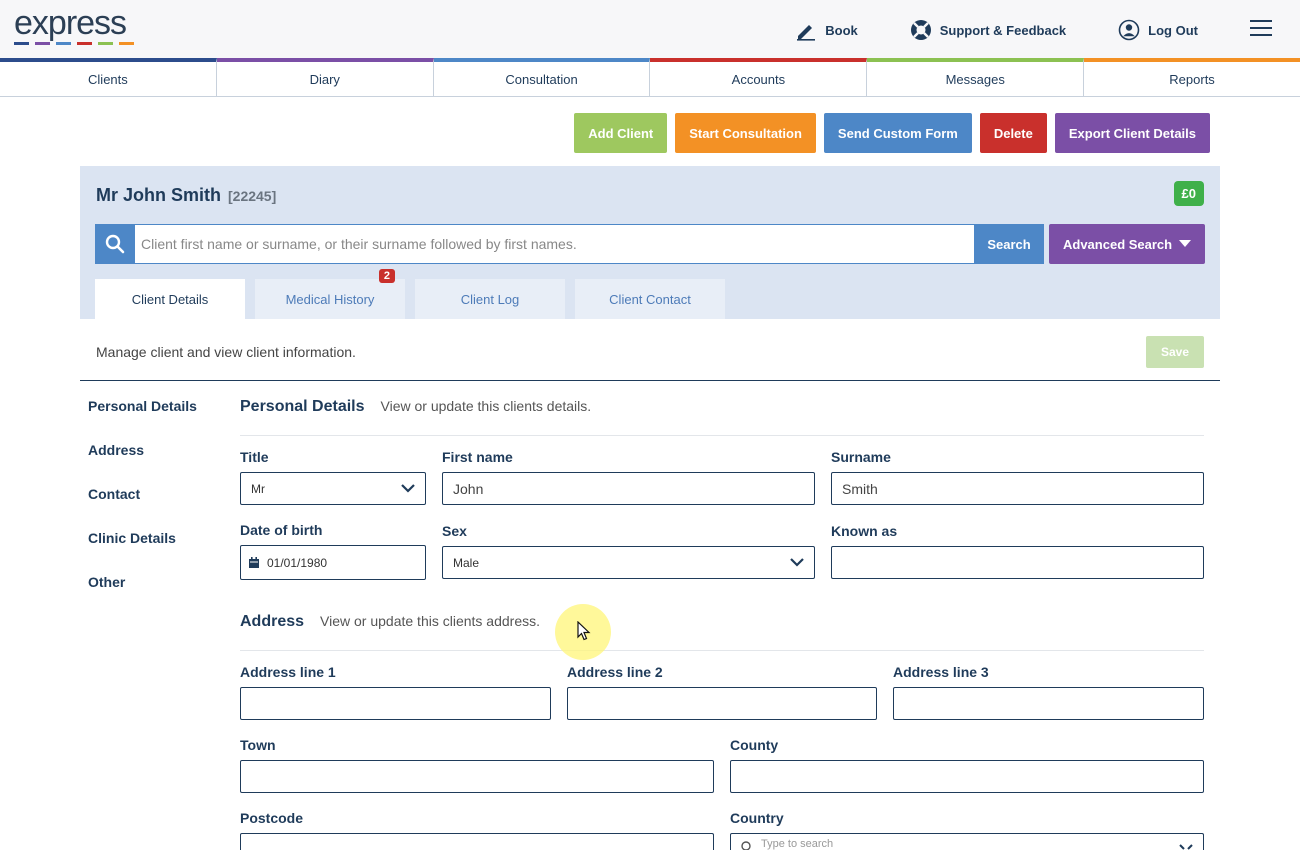  I want to click on search-icon, so click(746, 845).